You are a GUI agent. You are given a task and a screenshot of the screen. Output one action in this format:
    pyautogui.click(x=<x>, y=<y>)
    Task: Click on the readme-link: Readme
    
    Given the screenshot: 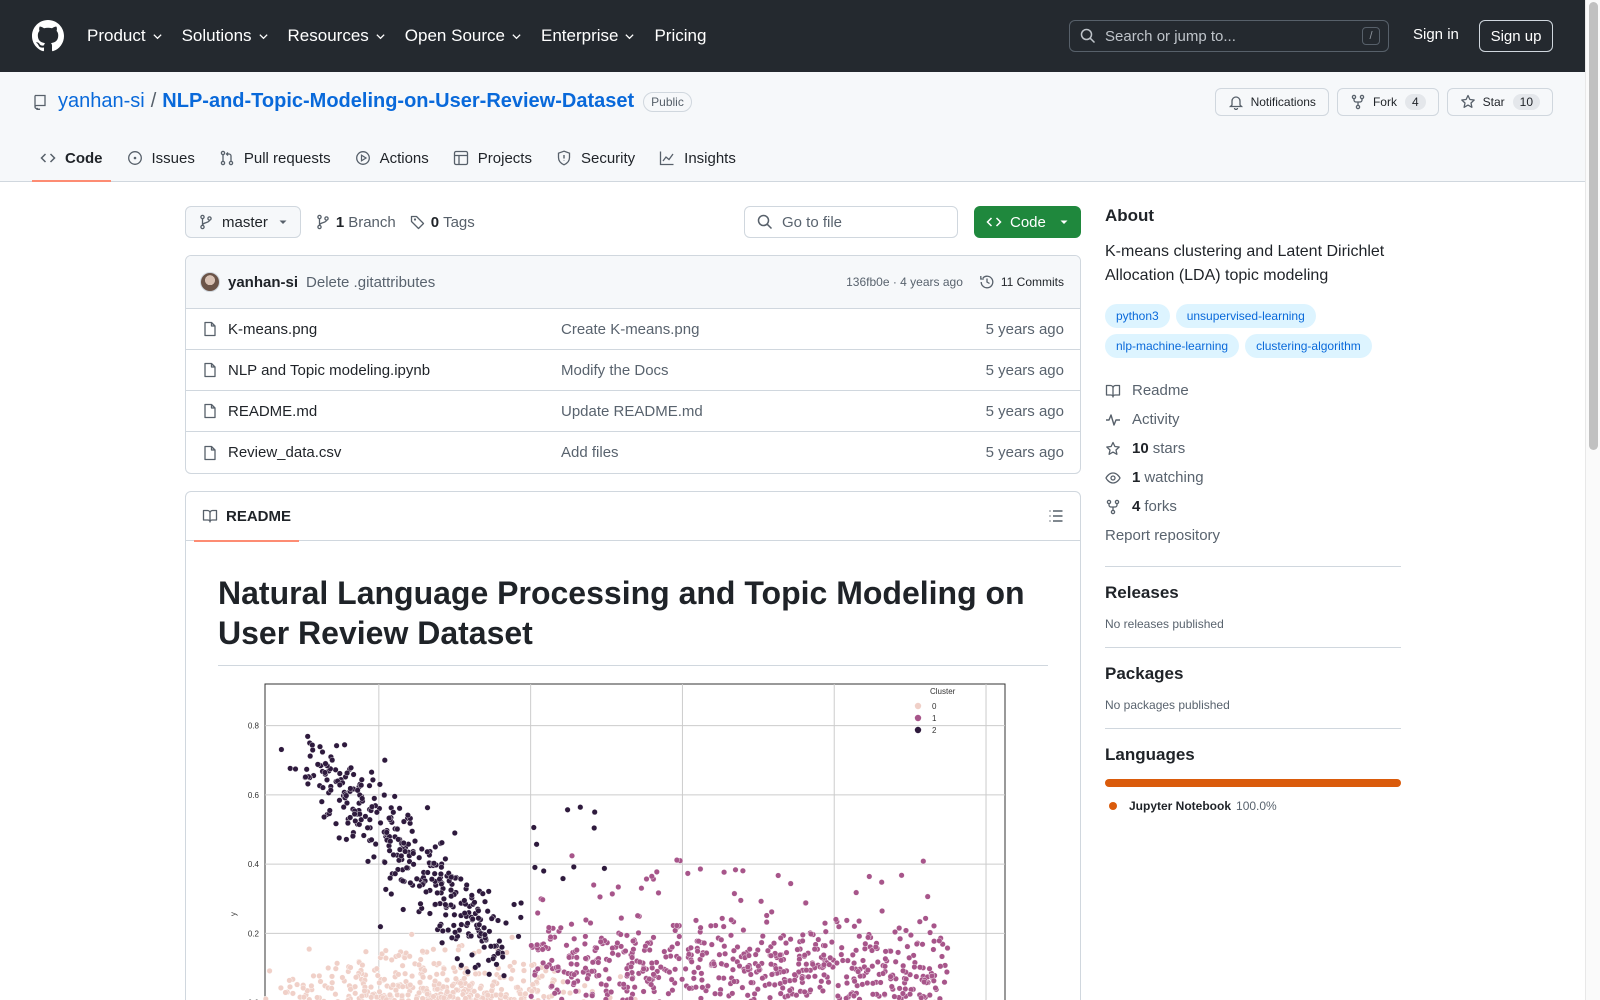 What is the action you would take?
    pyautogui.click(x=1253, y=390)
    